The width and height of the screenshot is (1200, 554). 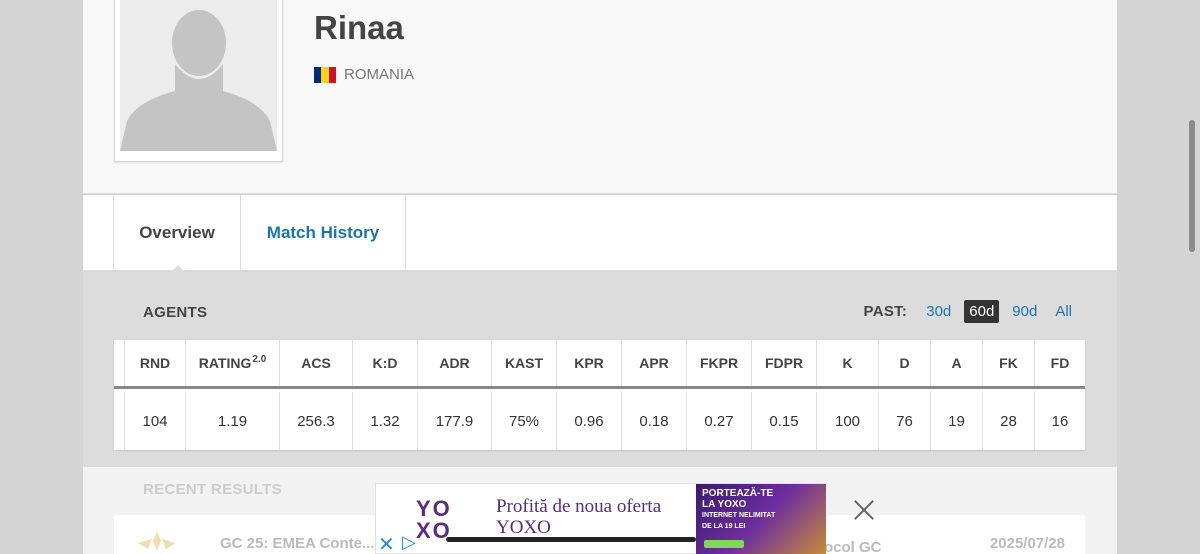 I want to click on past-90d-option: 90d, so click(x=1024, y=311).